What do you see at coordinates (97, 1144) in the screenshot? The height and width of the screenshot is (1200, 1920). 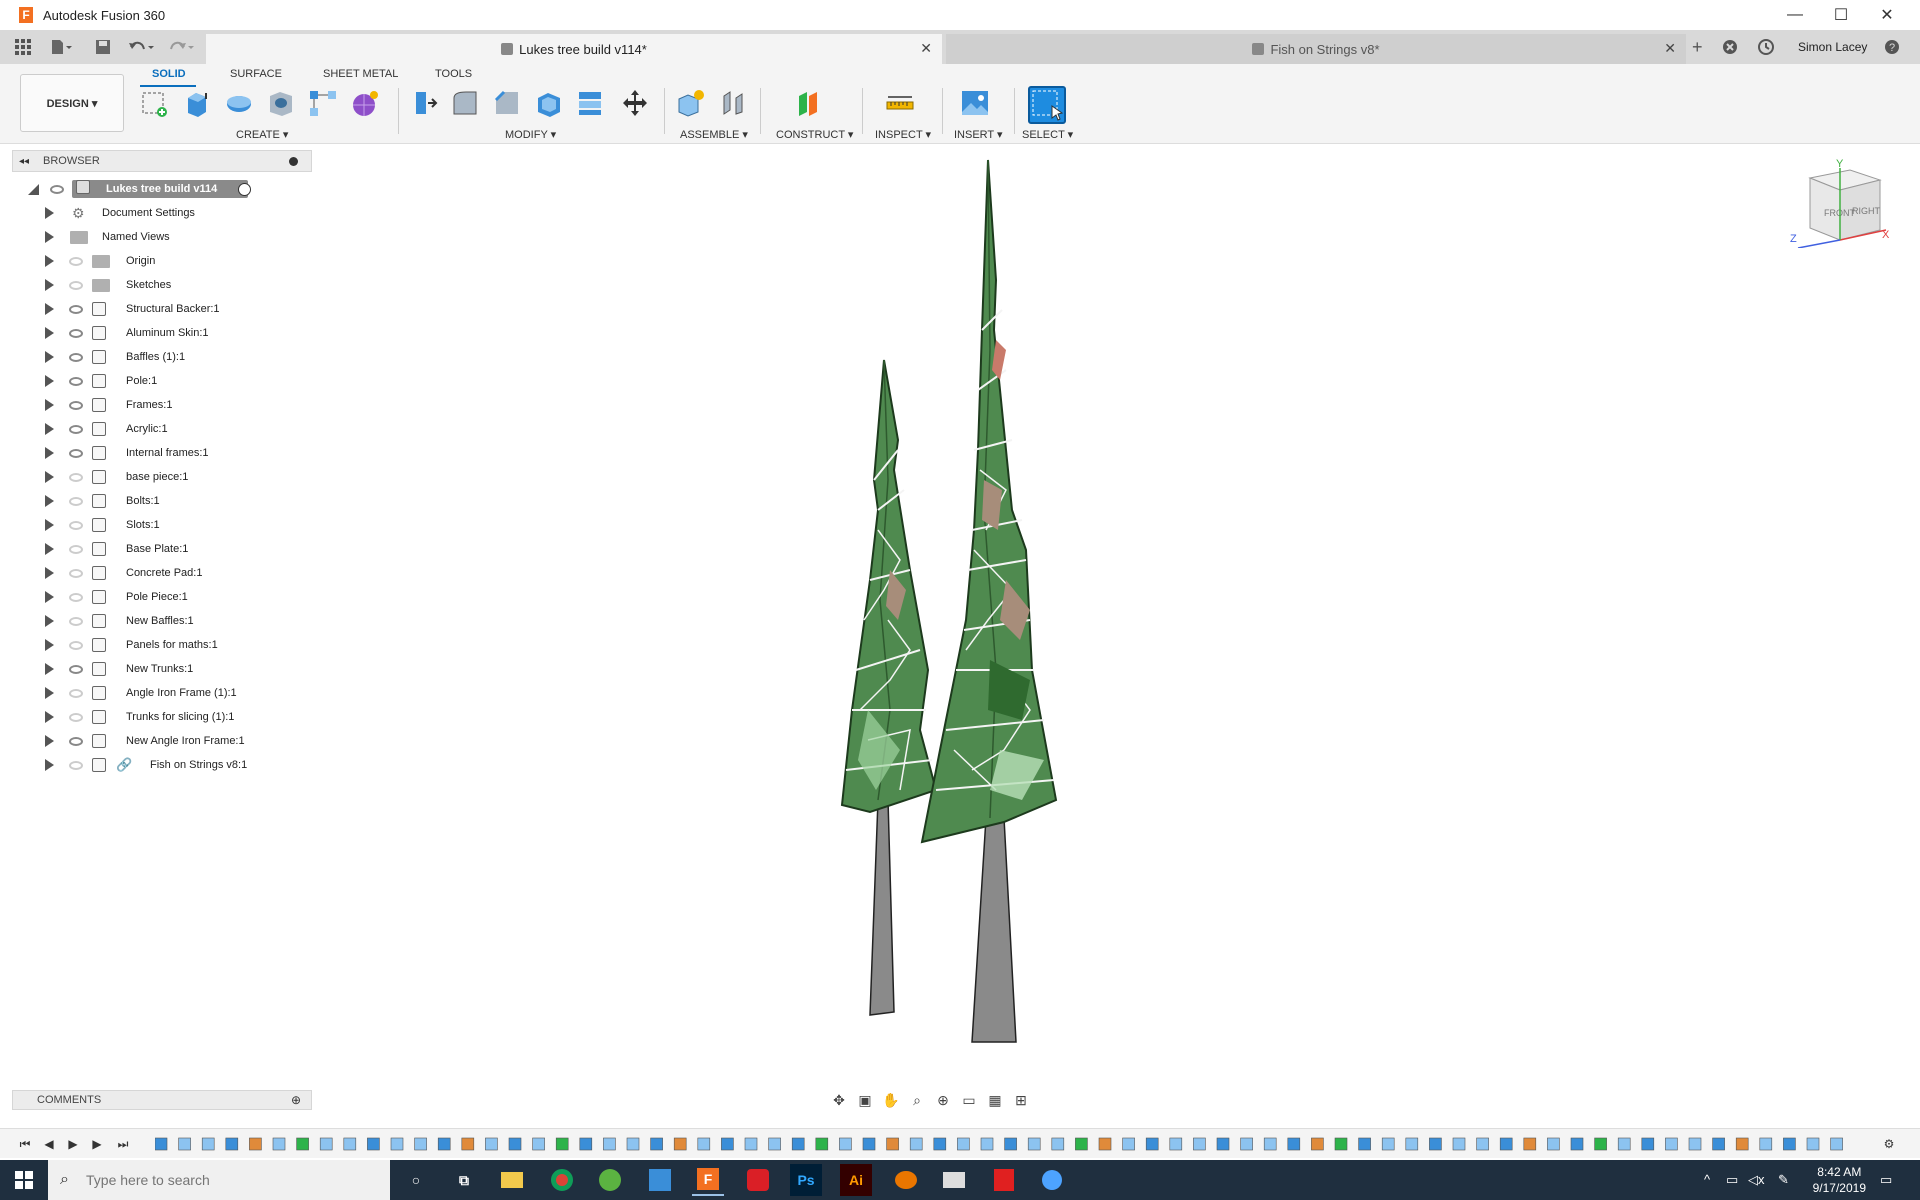 I see `timeline-step-forward-icon: ▶` at bounding box center [97, 1144].